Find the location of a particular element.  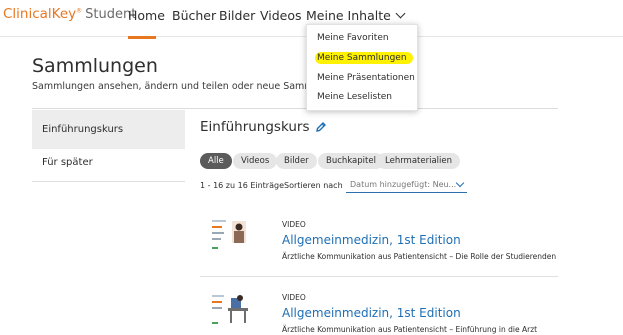

filter-chip-bilder: Bilder is located at coordinates (296, 161).